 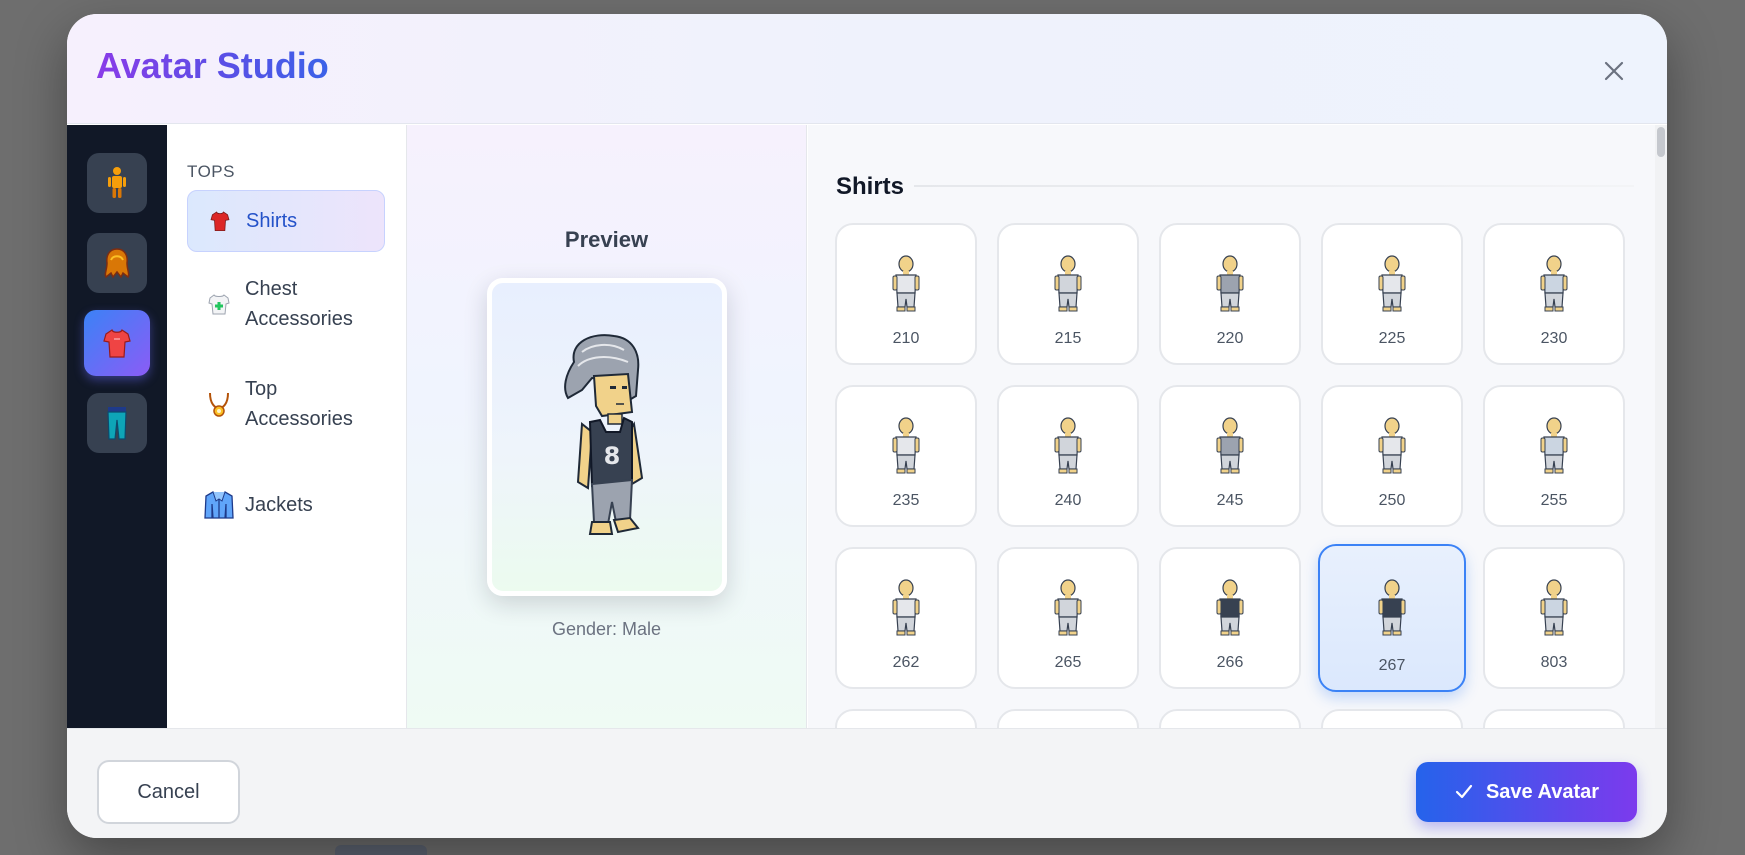 I want to click on shirt-item-id: 266, so click(x=1230, y=662).